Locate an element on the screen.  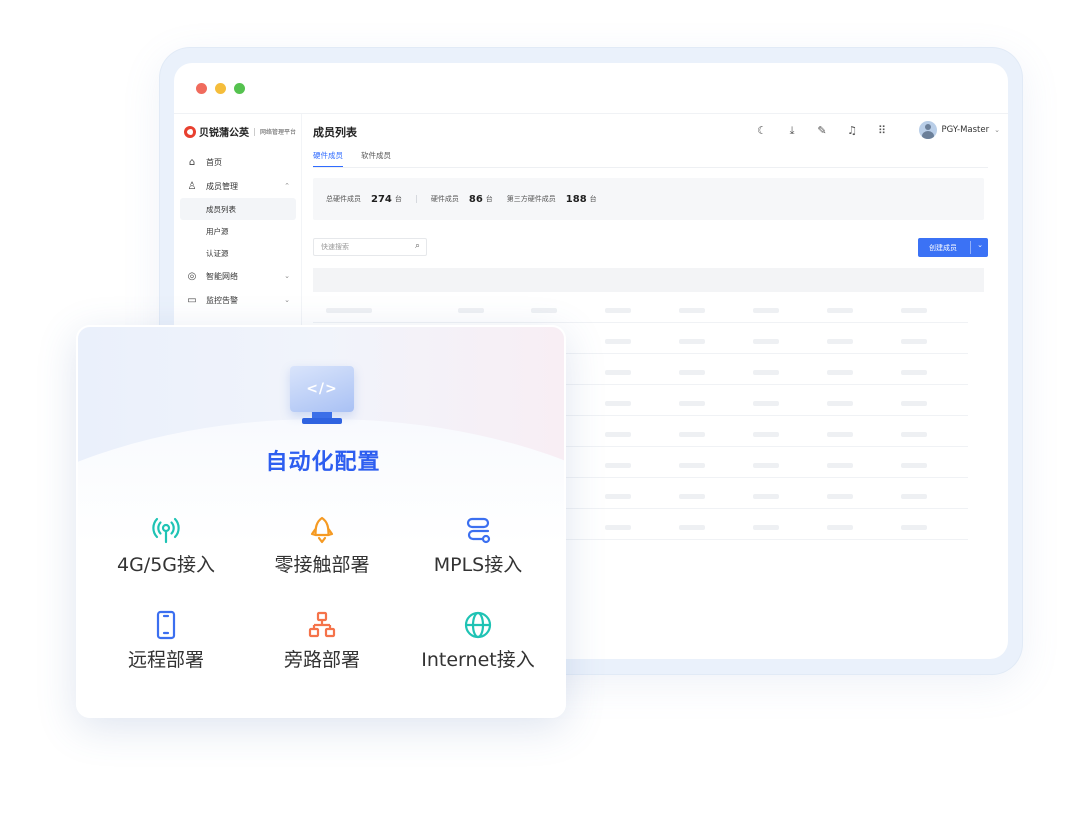
feature-bypass-deploy: 旁路部署 is located at coordinates (322, 641).